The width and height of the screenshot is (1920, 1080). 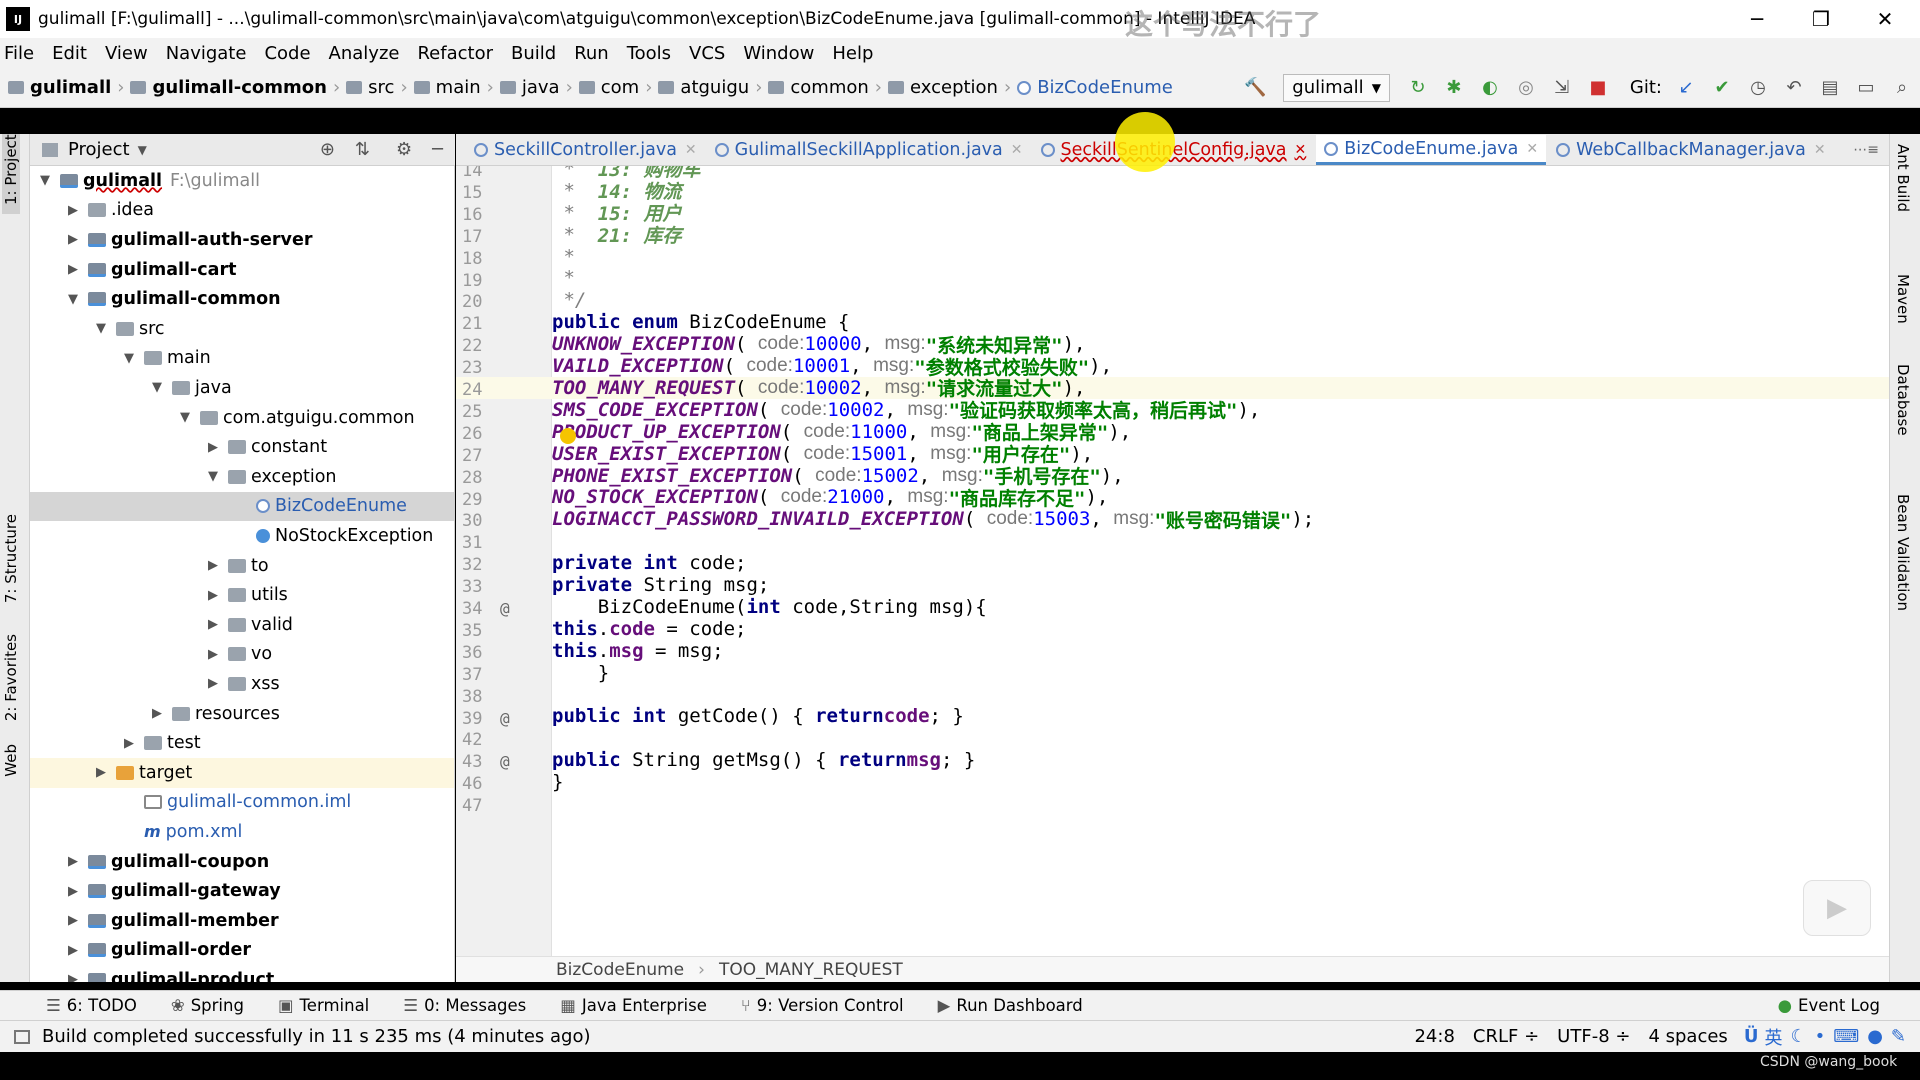 I want to click on project-panel-title: Project, so click(x=99, y=149).